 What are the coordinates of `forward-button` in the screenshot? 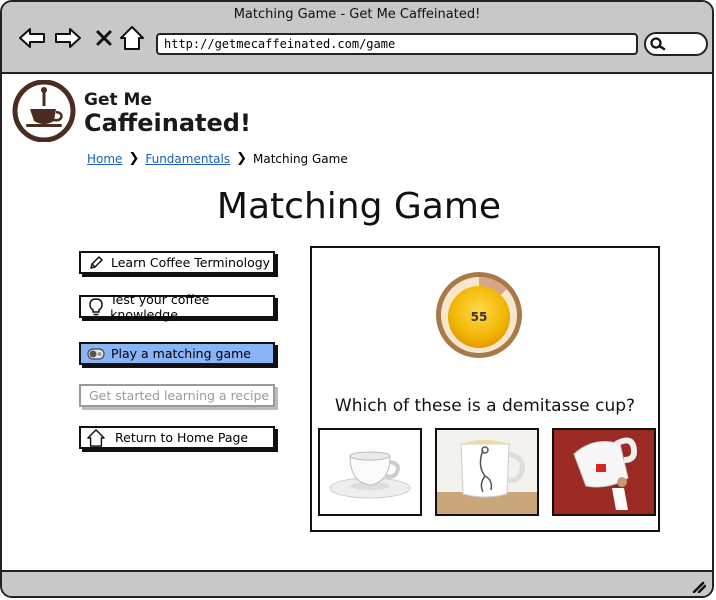 It's located at (68, 38).